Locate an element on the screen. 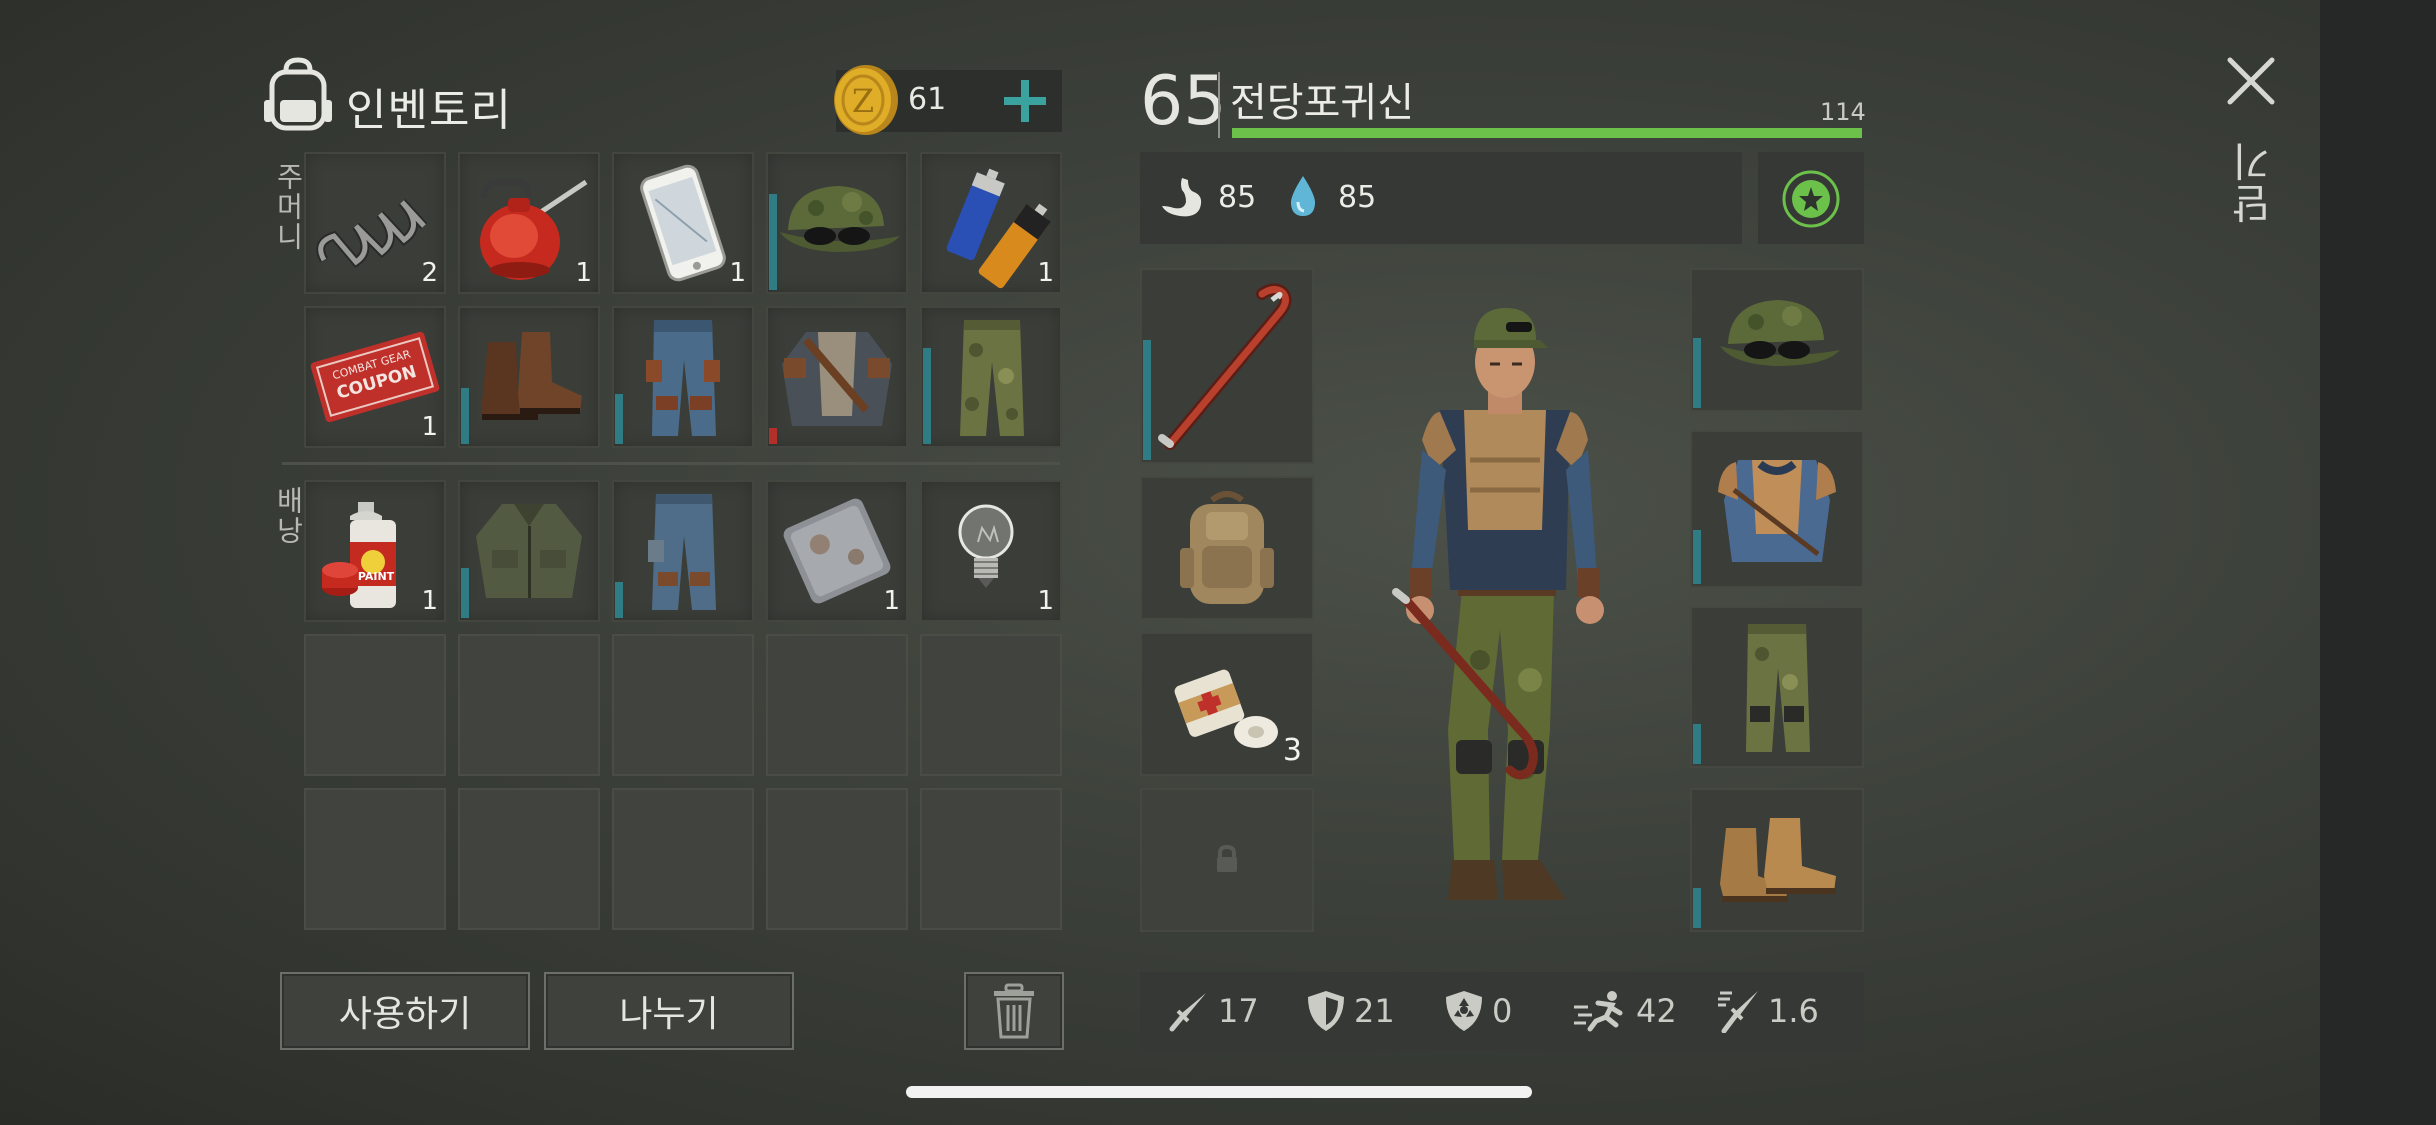 This screenshot has height=1125, width=2436. hp-value: 114 is located at coordinates (1843, 112).